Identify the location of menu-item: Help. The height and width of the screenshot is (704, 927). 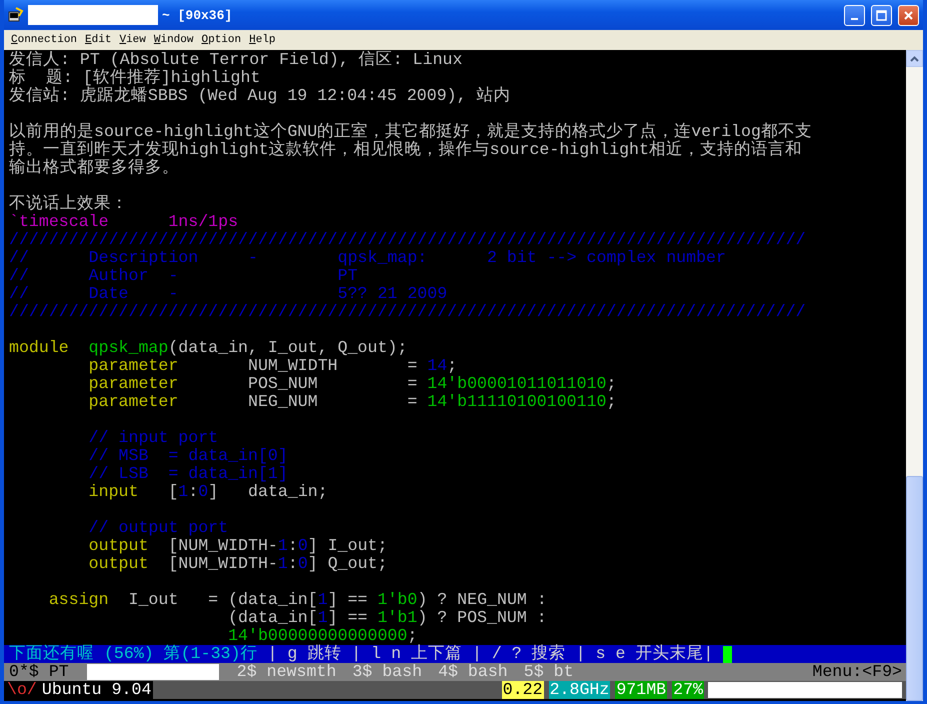
(262, 40).